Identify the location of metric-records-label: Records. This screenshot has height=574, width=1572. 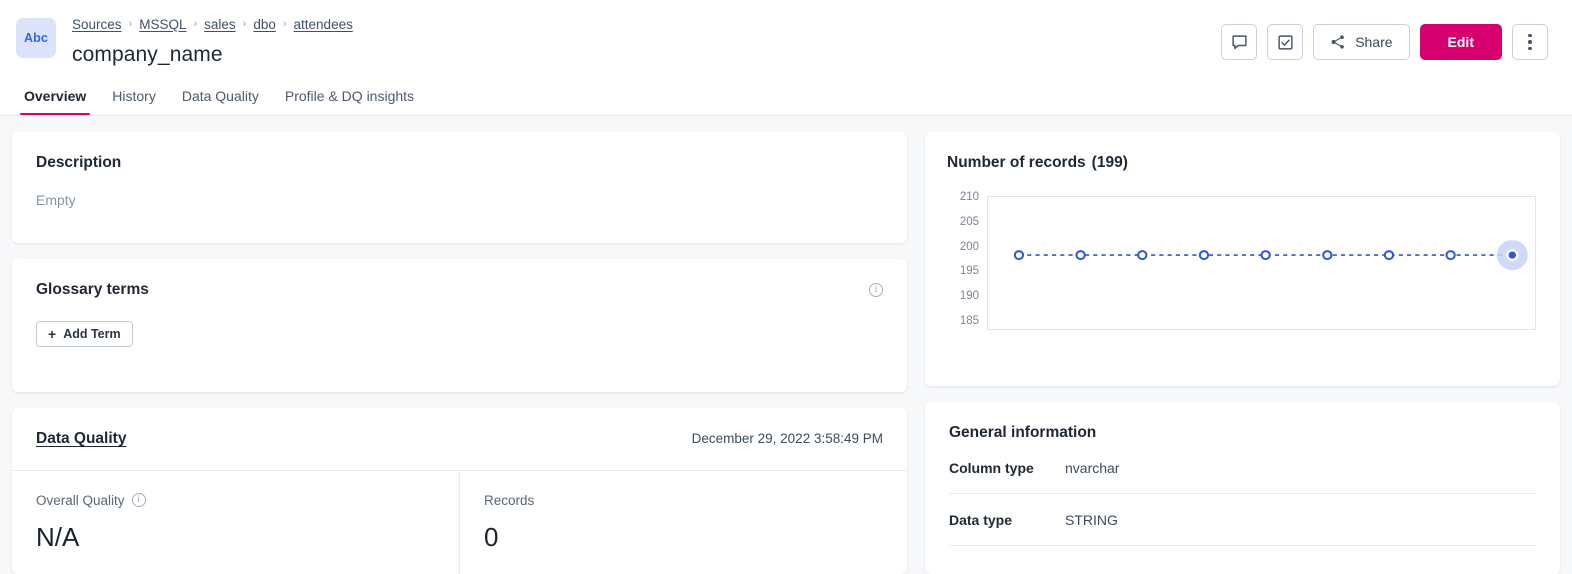
(509, 500).